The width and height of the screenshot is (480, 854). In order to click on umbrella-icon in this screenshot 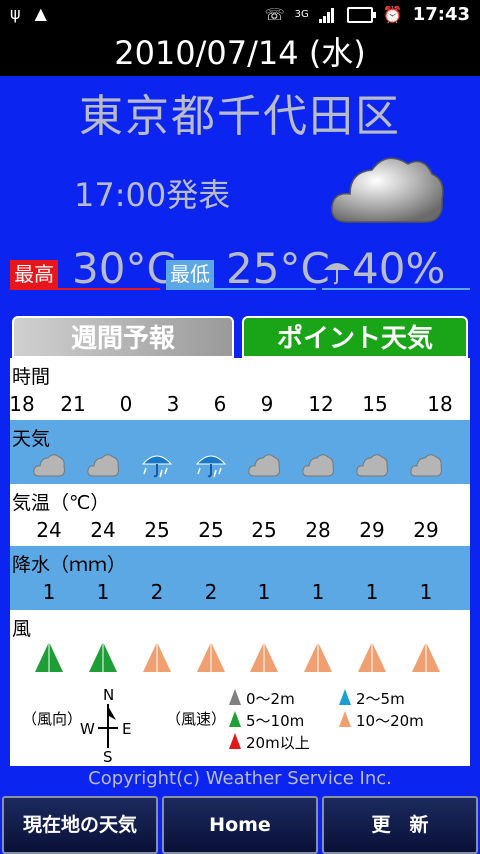, I will do `click(337, 274)`.